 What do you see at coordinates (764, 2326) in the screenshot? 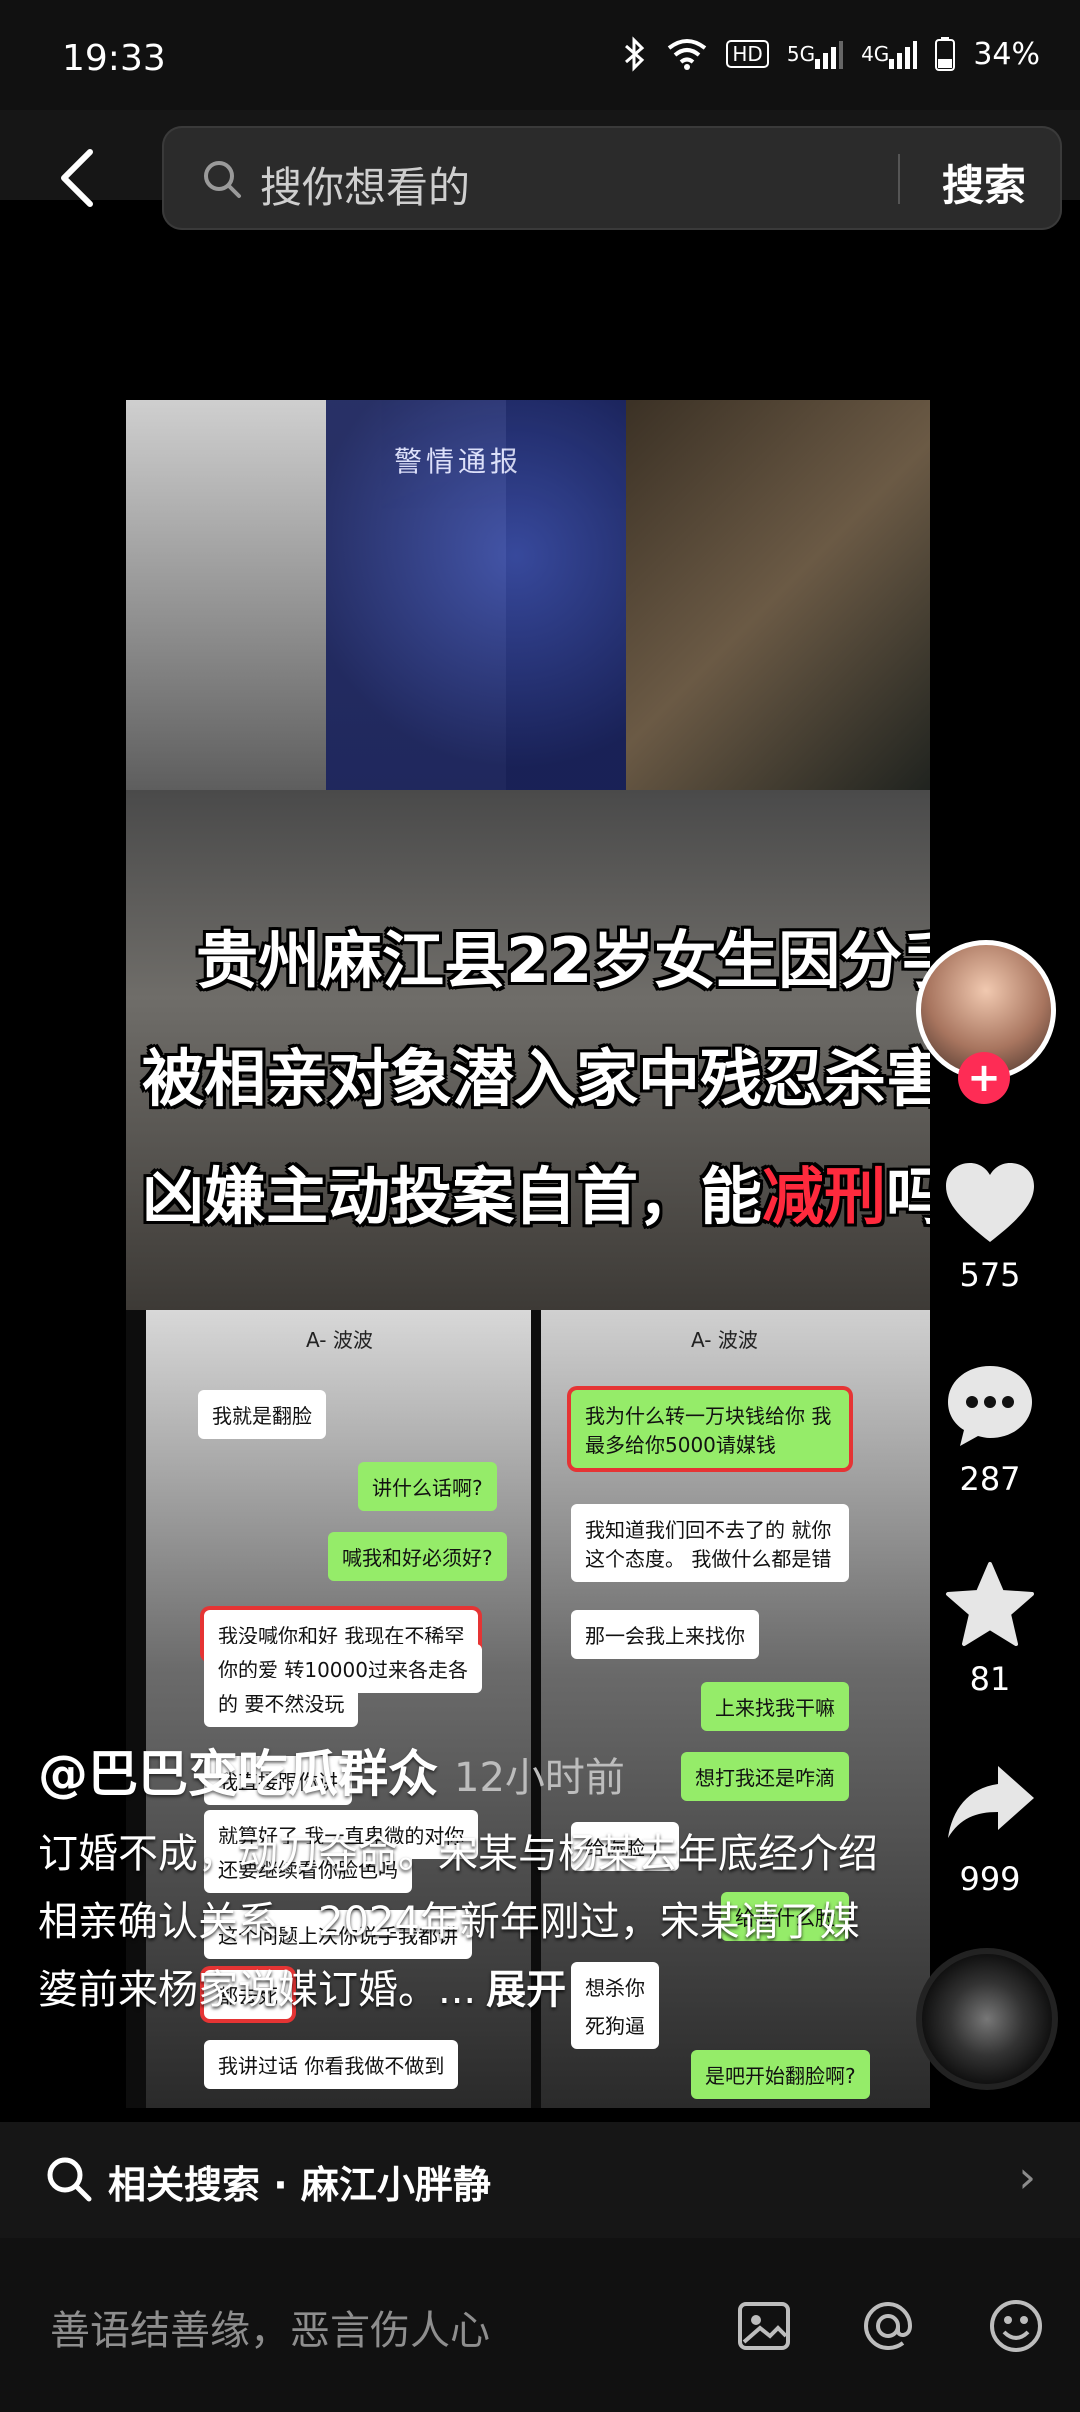
I see `image-icon` at bounding box center [764, 2326].